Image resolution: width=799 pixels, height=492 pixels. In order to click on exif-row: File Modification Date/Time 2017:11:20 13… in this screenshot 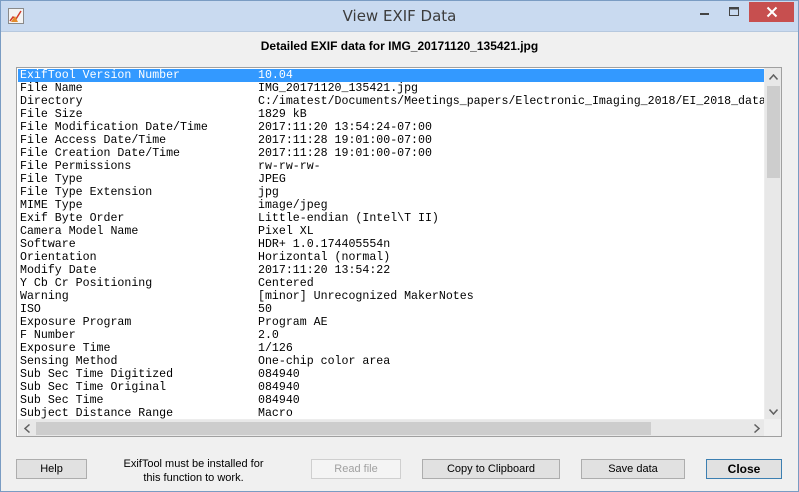, I will do `click(391, 127)`.